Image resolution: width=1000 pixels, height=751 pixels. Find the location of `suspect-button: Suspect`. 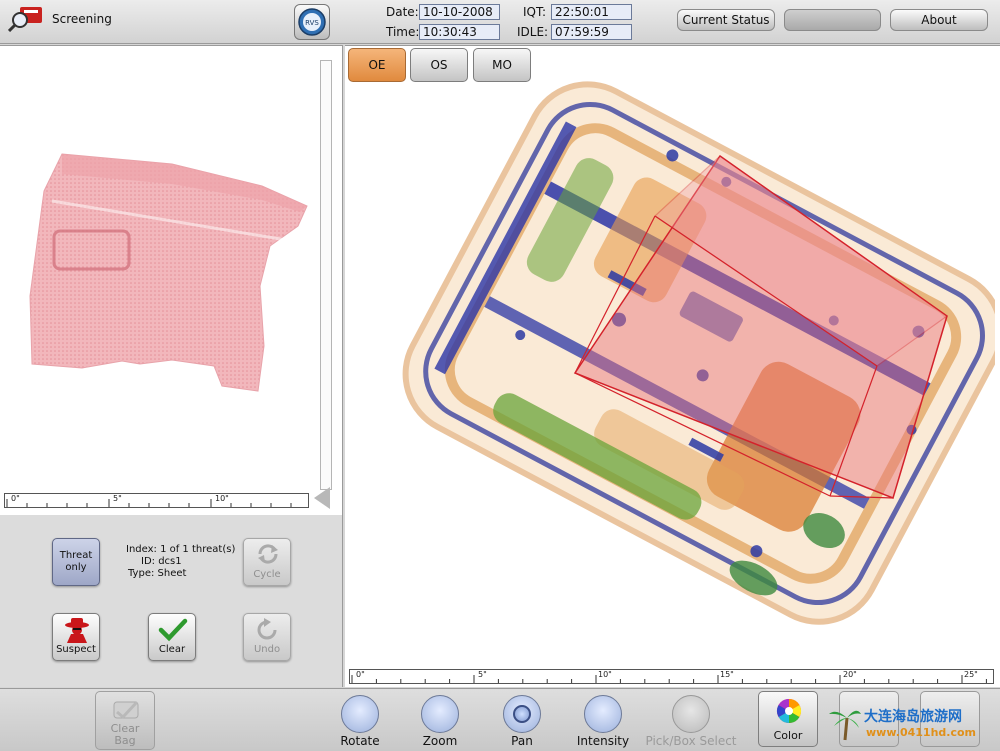

suspect-button: Suspect is located at coordinates (76, 637).